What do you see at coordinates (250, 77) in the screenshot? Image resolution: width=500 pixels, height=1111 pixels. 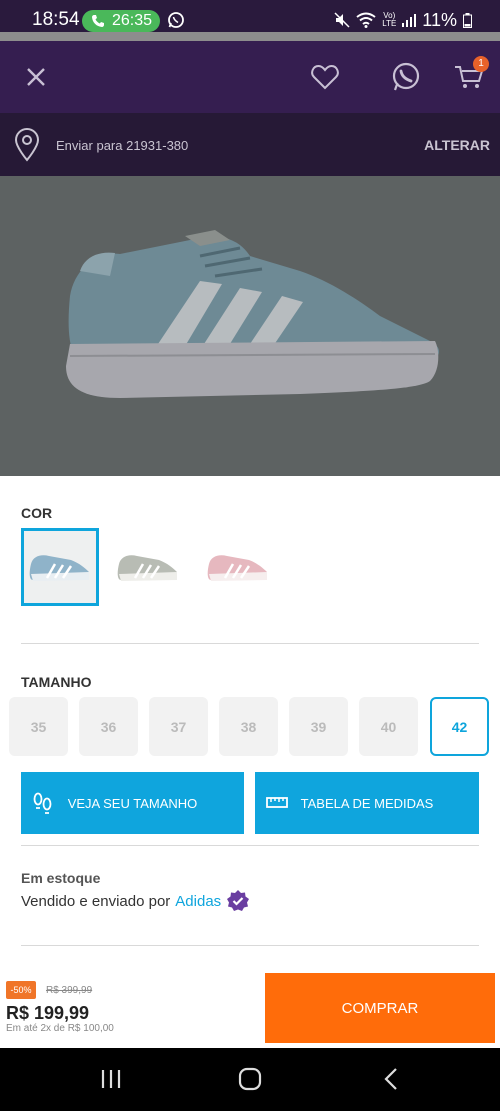 I see `app-header: 1` at bounding box center [250, 77].